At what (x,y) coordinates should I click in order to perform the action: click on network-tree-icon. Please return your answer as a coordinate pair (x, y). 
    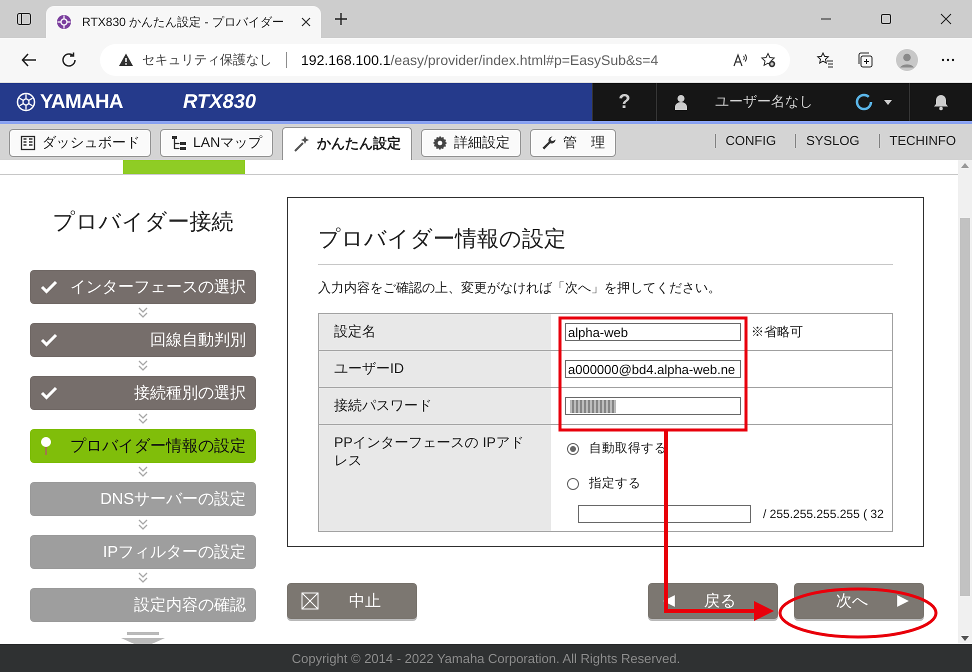
    Looking at the image, I should click on (179, 143).